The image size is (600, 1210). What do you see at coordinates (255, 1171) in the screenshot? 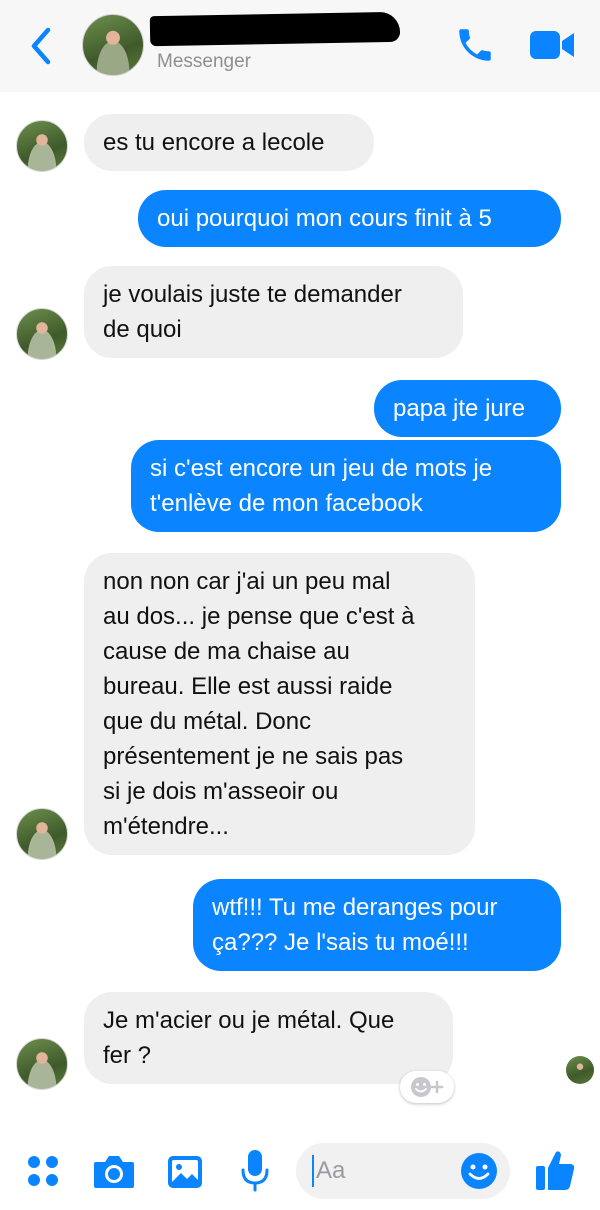
I see `microphone-icon` at bounding box center [255, 1171].